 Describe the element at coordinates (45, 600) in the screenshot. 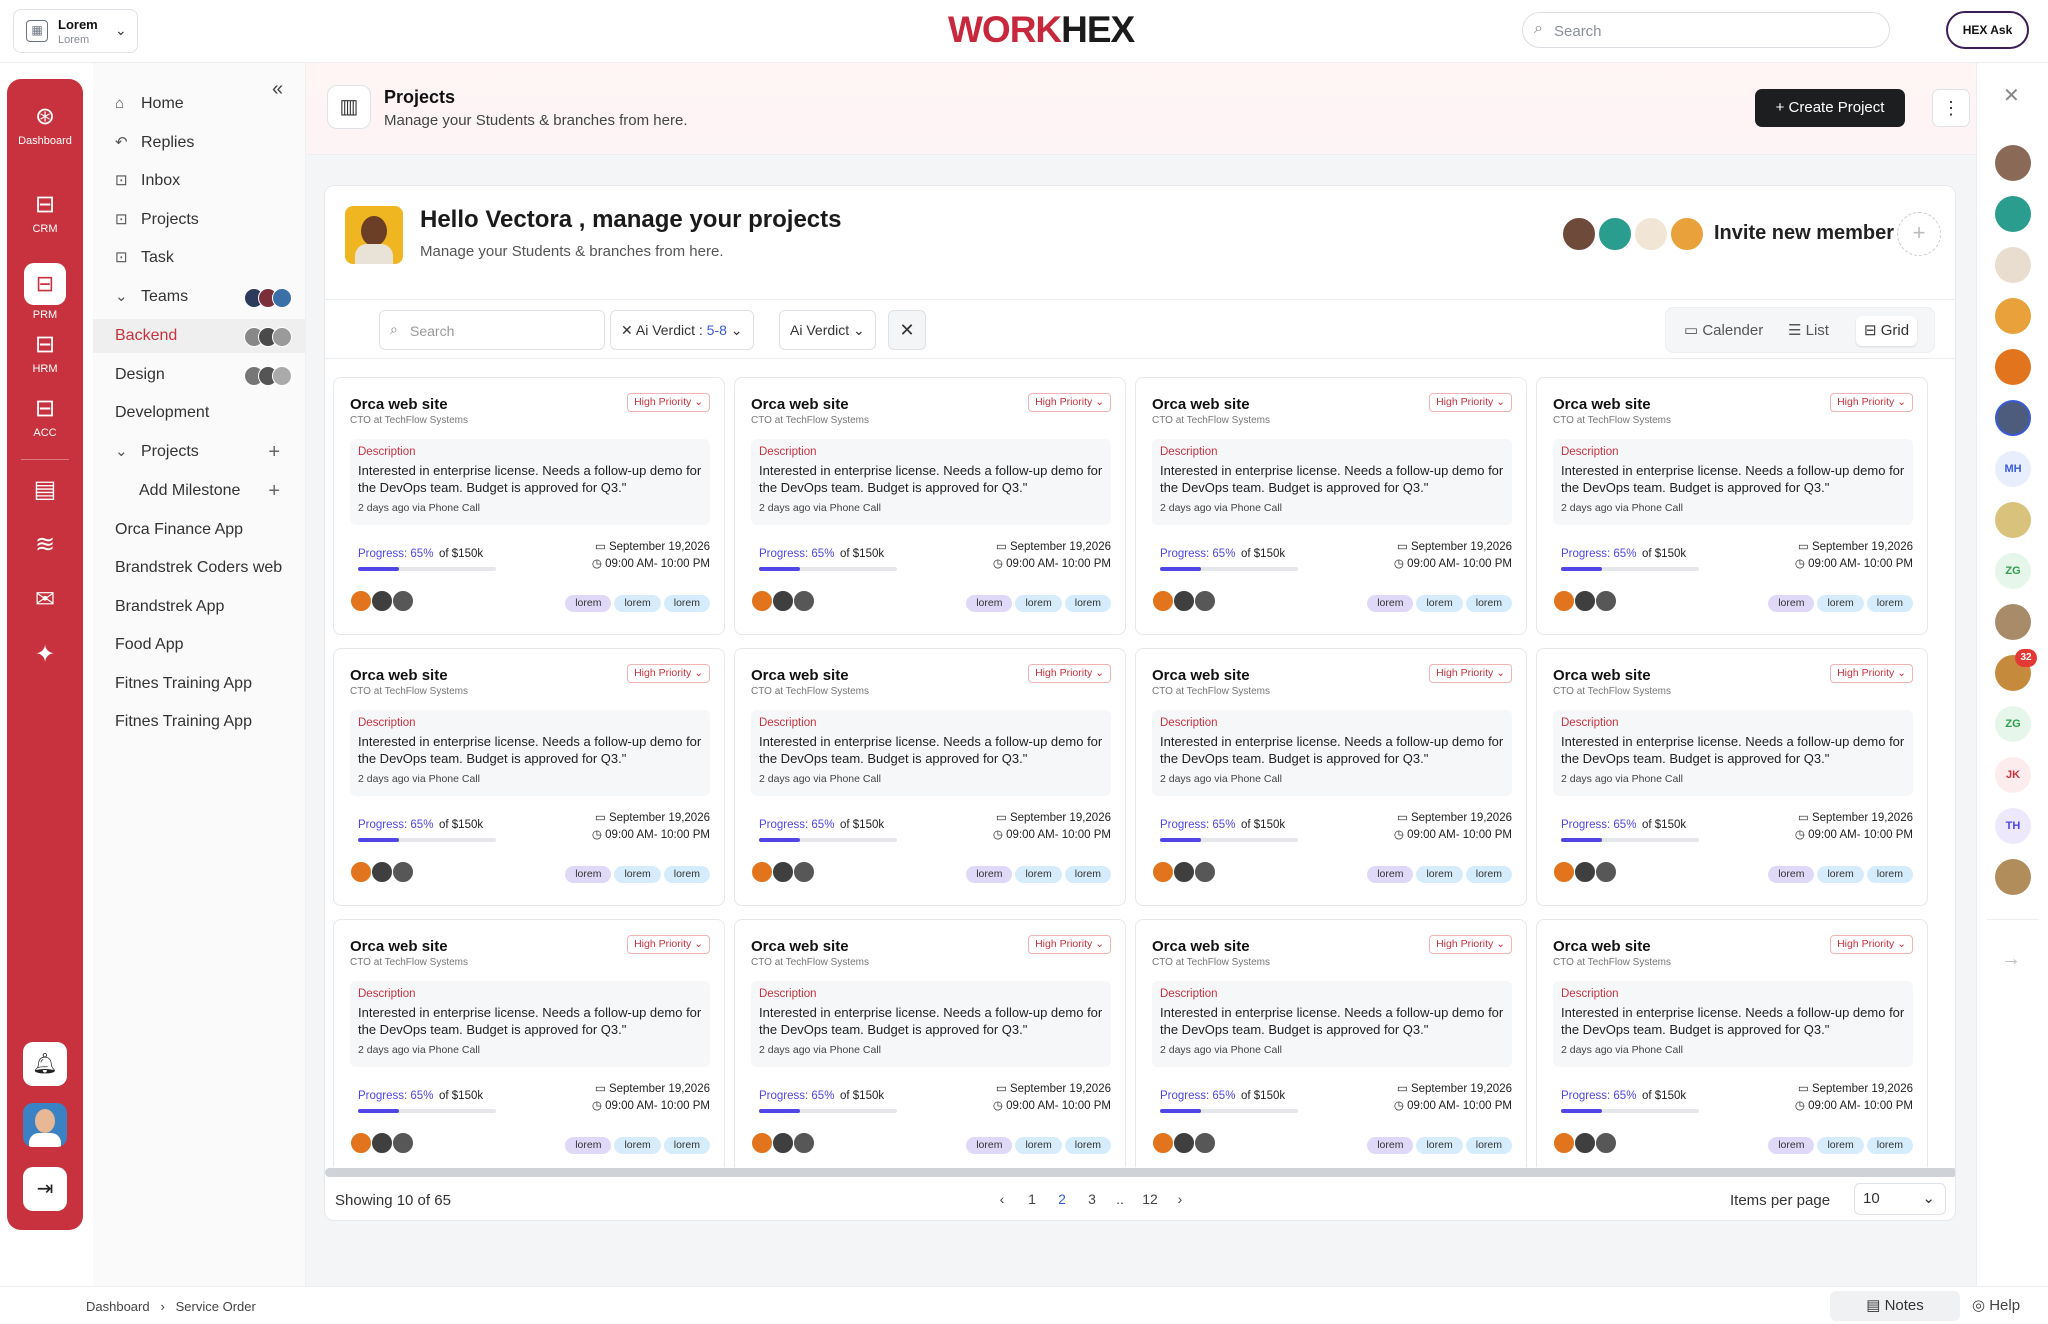

I see `rail-item-mail: ✉` at that location.